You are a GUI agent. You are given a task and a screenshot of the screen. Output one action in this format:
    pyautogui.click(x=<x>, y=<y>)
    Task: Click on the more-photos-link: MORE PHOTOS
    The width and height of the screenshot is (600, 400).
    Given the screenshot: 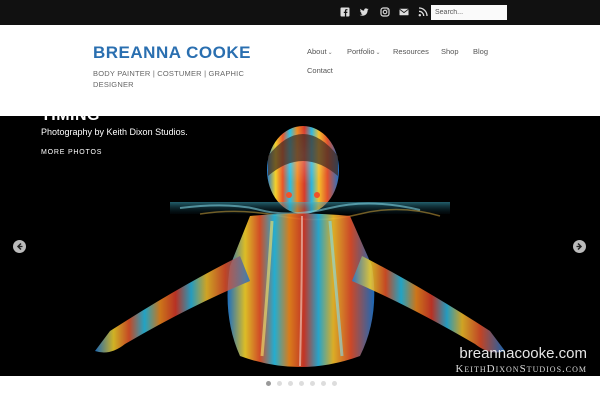 What is the action you would take?
    pyautogui.click(x=71, y=152)
    